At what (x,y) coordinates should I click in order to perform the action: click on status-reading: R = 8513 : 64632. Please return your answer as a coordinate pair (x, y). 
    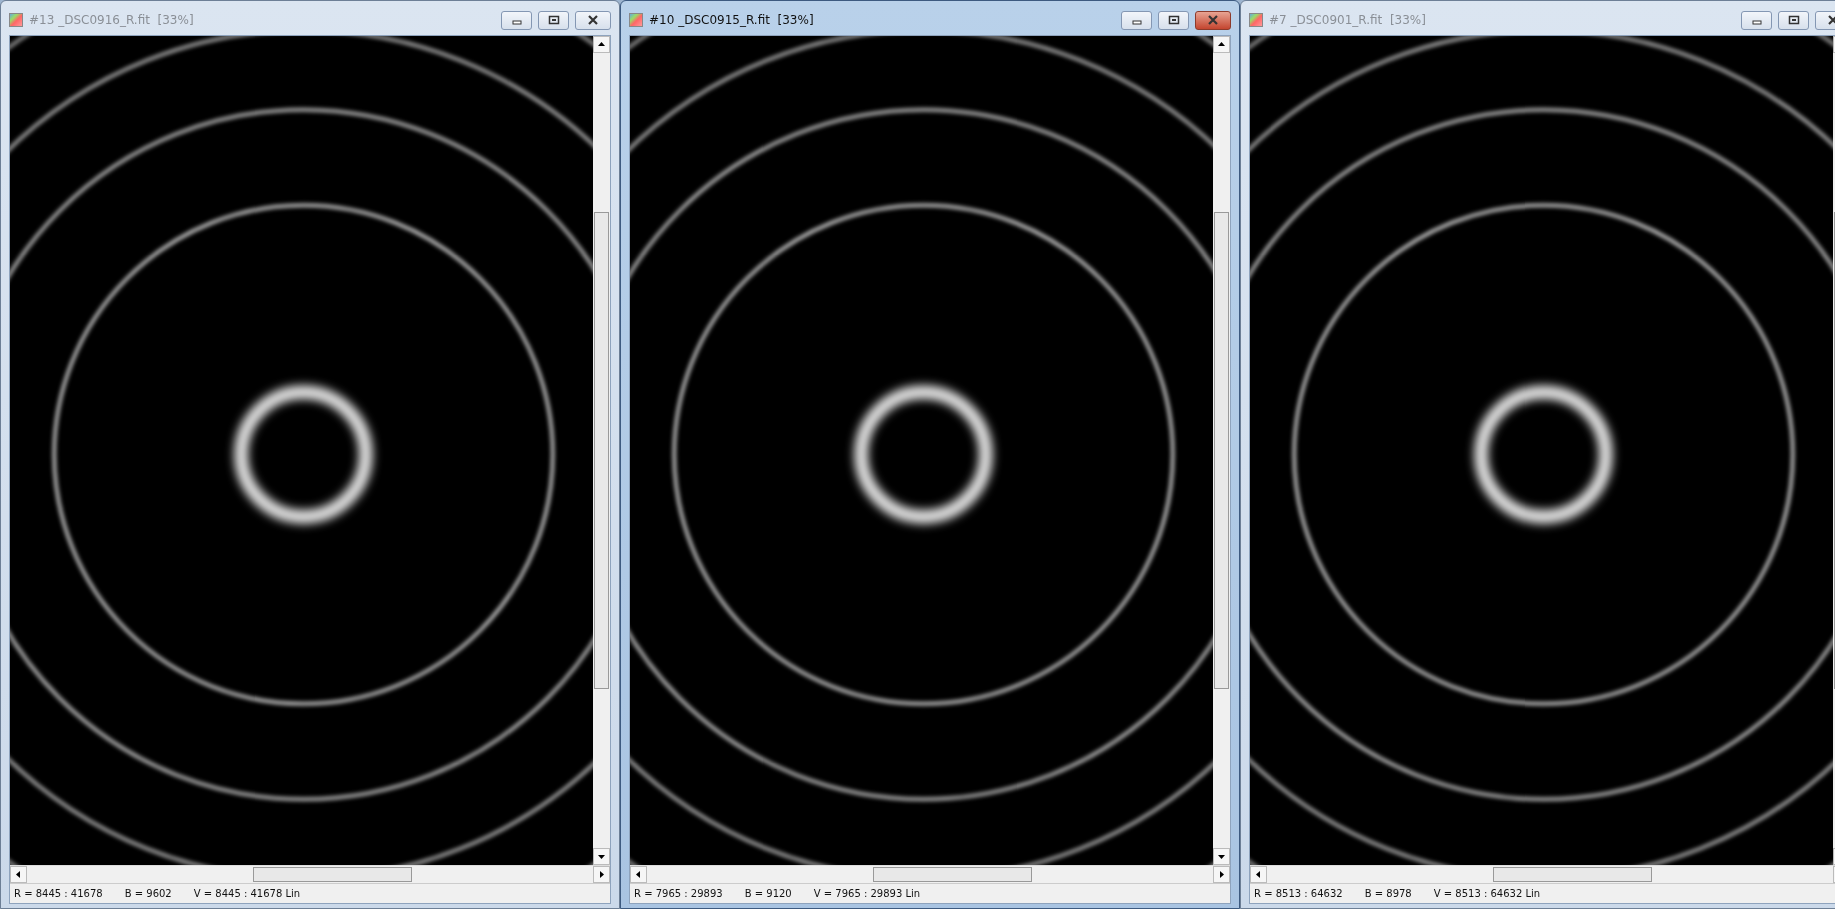
    Looking at the image, I should click on (1298, 894).